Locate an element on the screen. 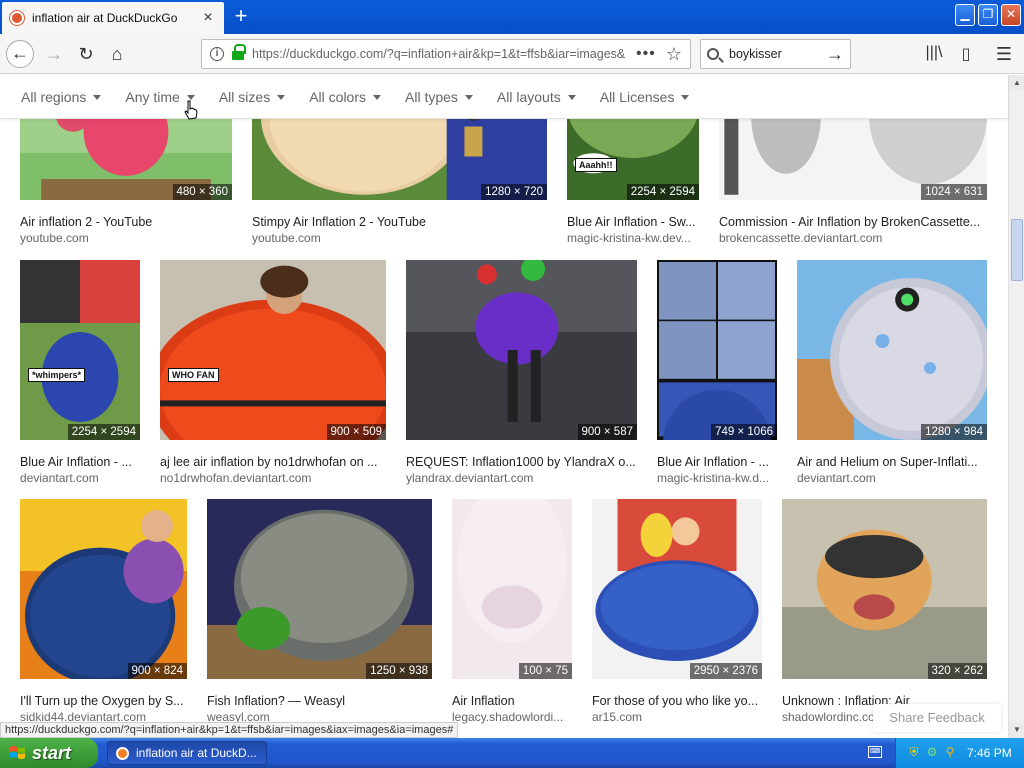  browser-search-box: → is located at coordinates (775, 54).